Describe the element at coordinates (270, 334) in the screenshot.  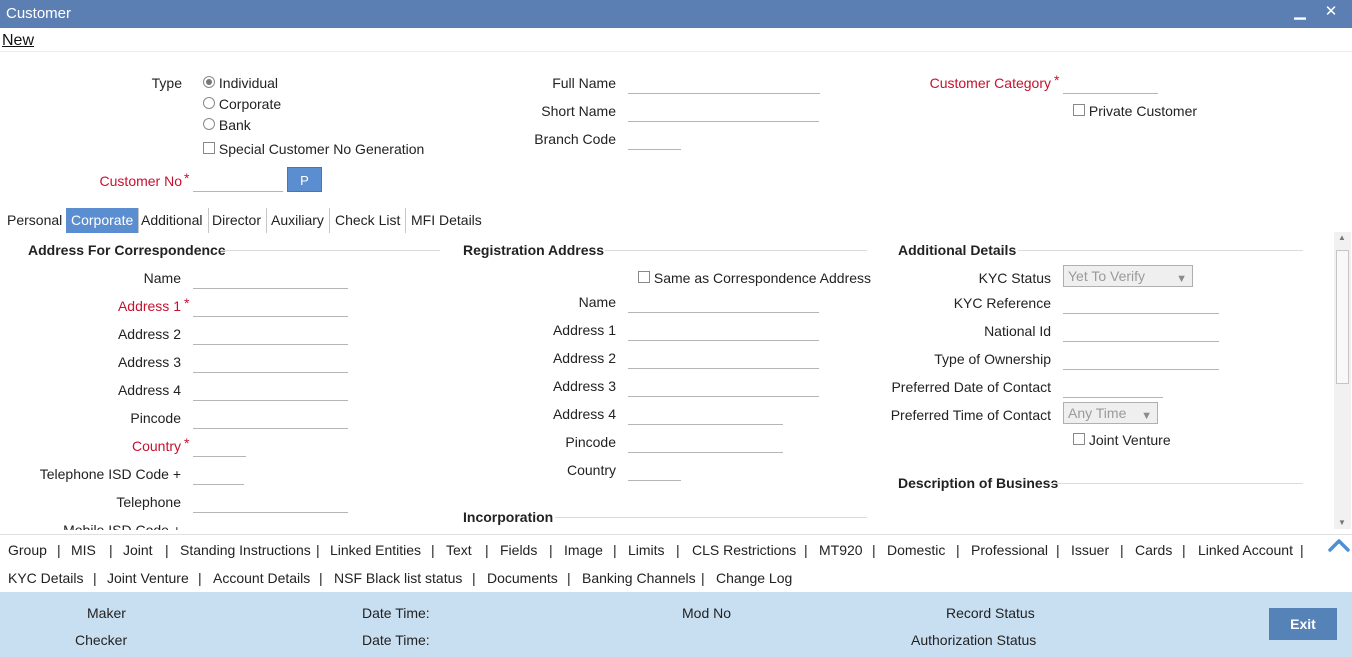
I see `corr-address2-input` at that location.